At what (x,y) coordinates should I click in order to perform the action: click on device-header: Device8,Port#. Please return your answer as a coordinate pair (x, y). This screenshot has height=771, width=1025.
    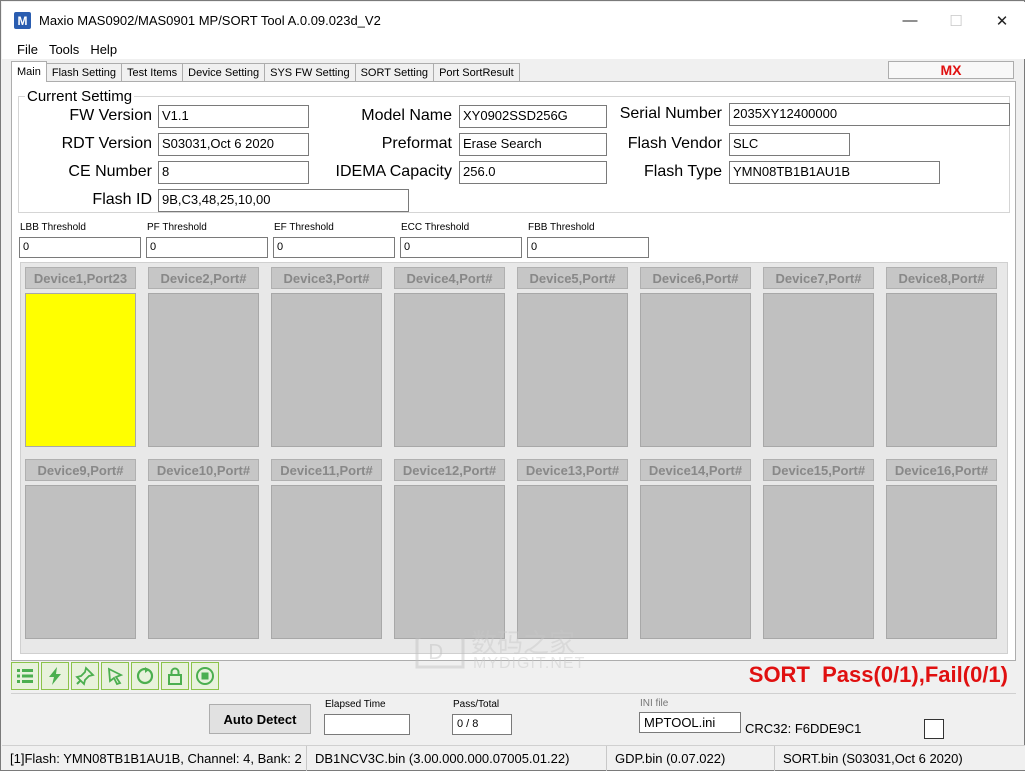
    Looking at the image, I should click on (941, 278).